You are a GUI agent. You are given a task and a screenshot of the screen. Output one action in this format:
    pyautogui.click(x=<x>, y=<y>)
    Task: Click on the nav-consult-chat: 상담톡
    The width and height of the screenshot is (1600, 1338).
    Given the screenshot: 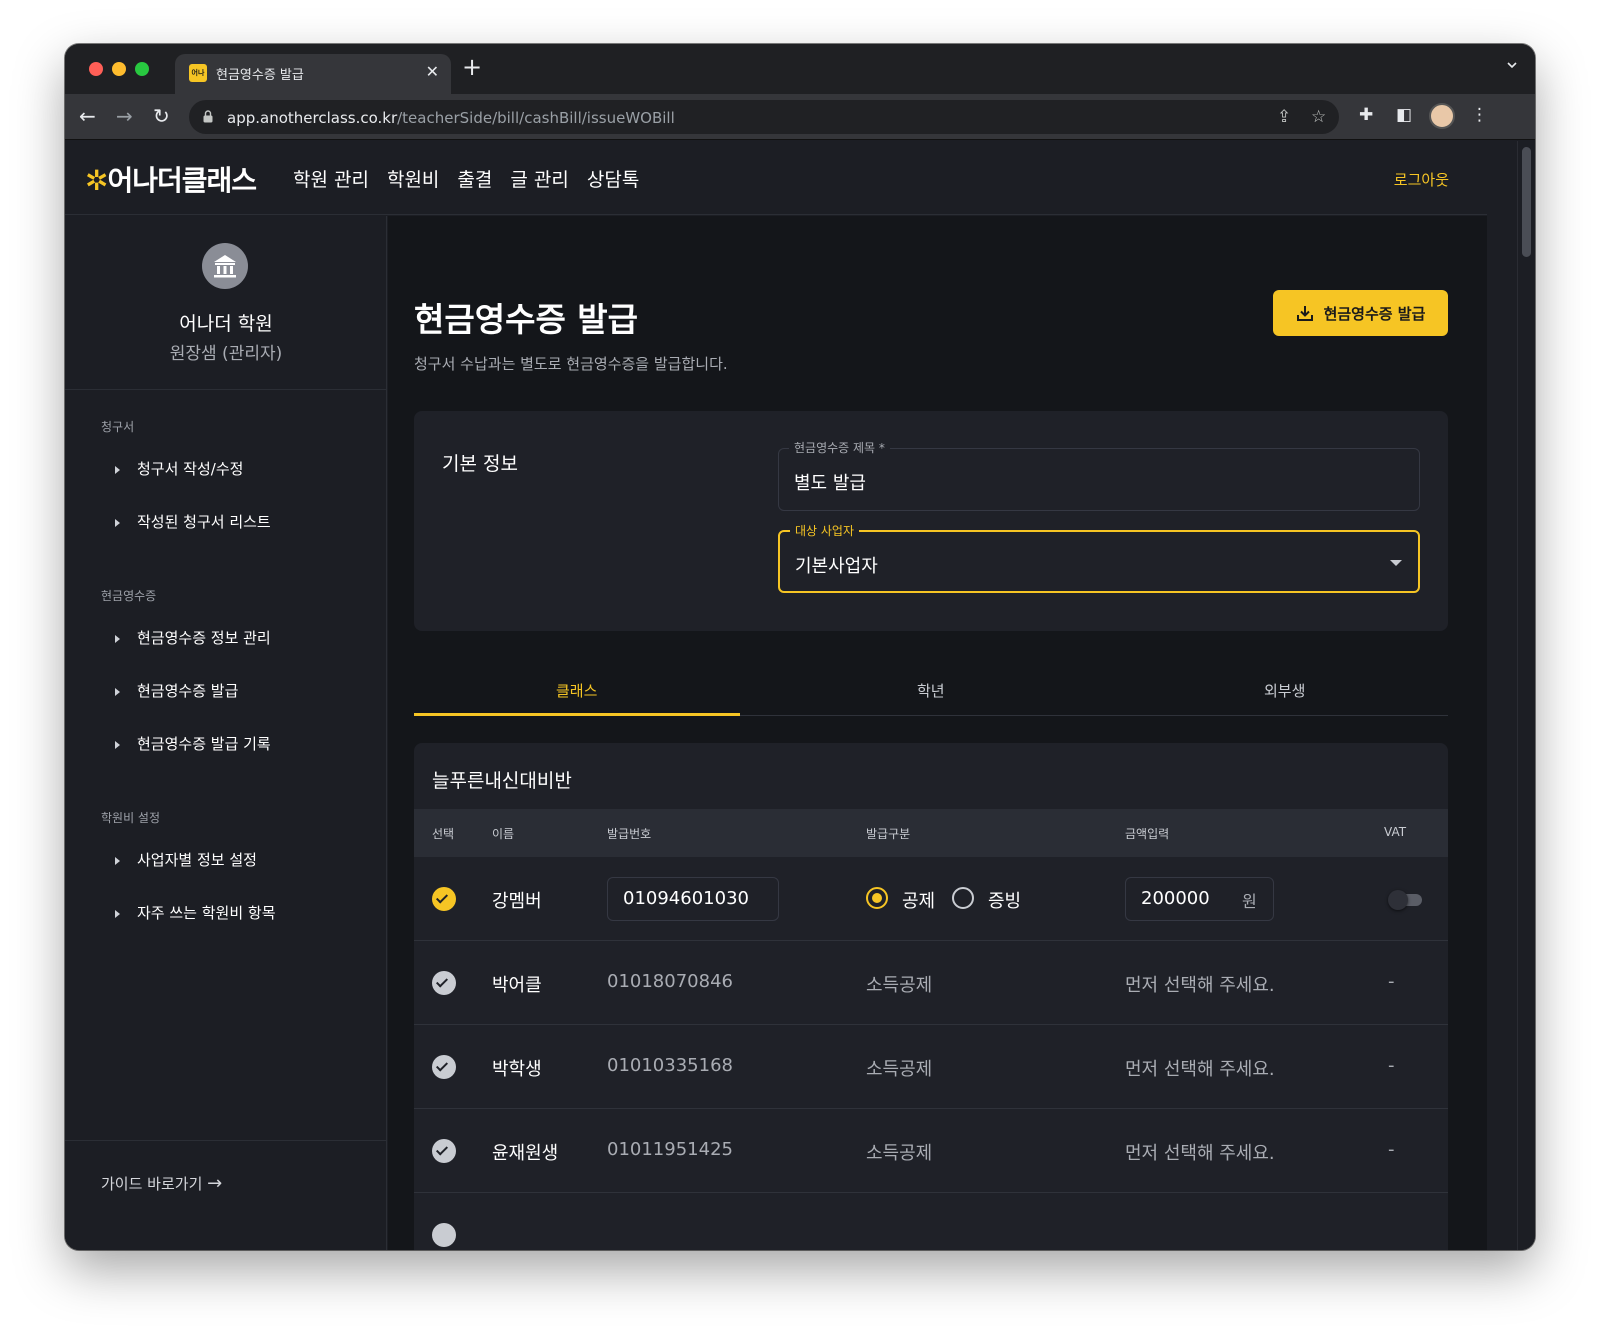 What is the action you would take?
    pyautogui.click(x=613, y=178)
    